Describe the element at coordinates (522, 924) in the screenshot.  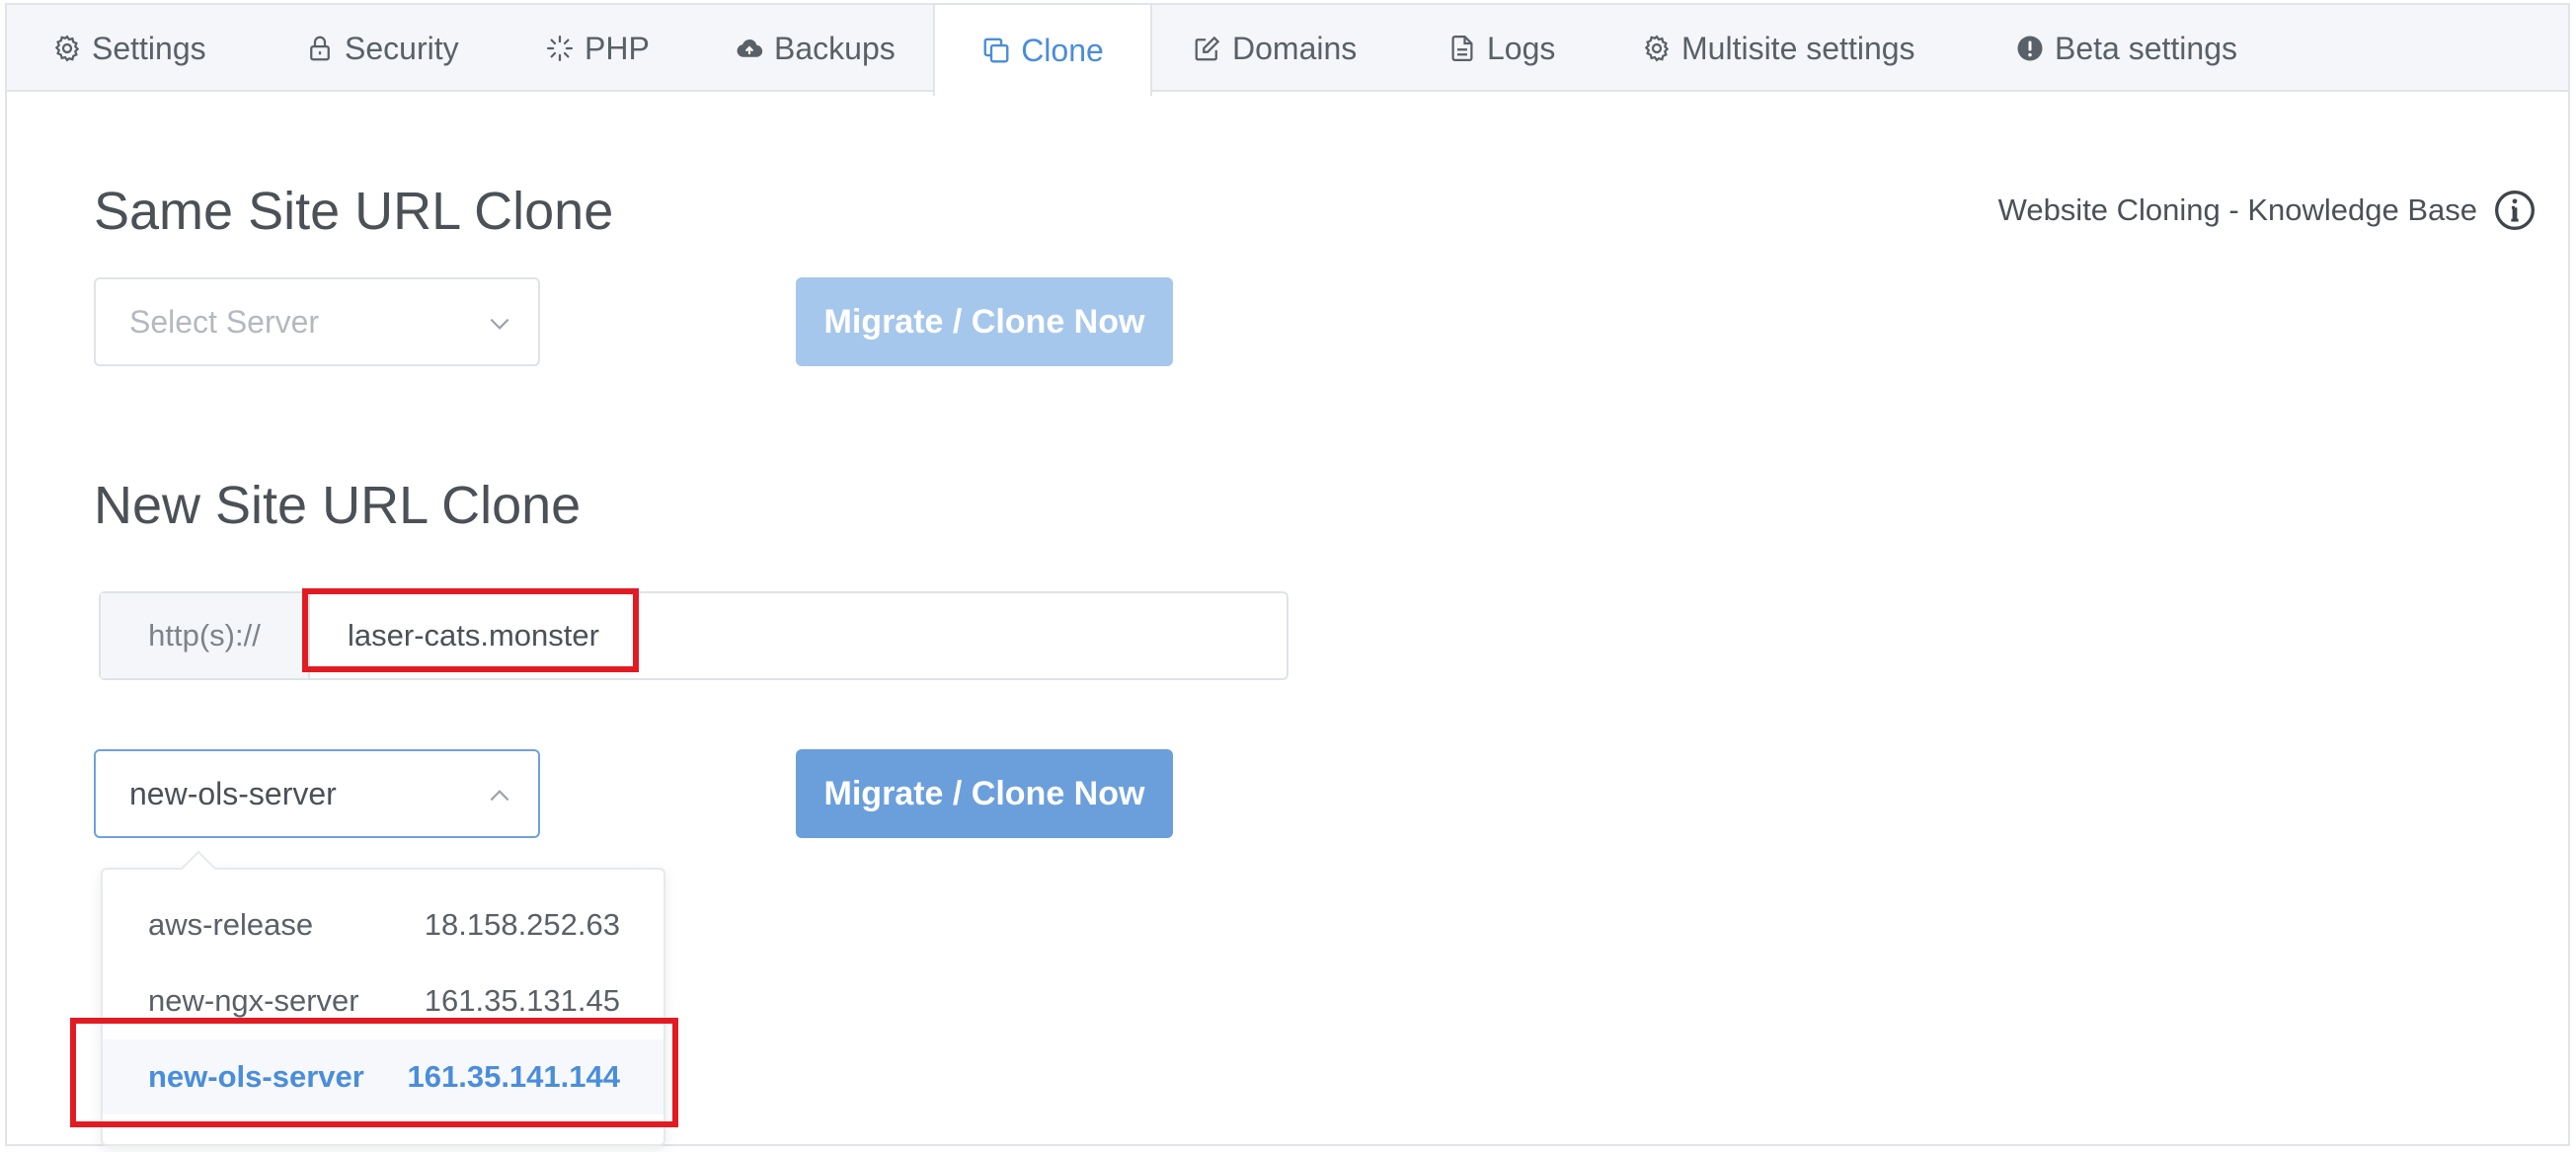
I see `server-ip: 18.158.252.63` at that location.